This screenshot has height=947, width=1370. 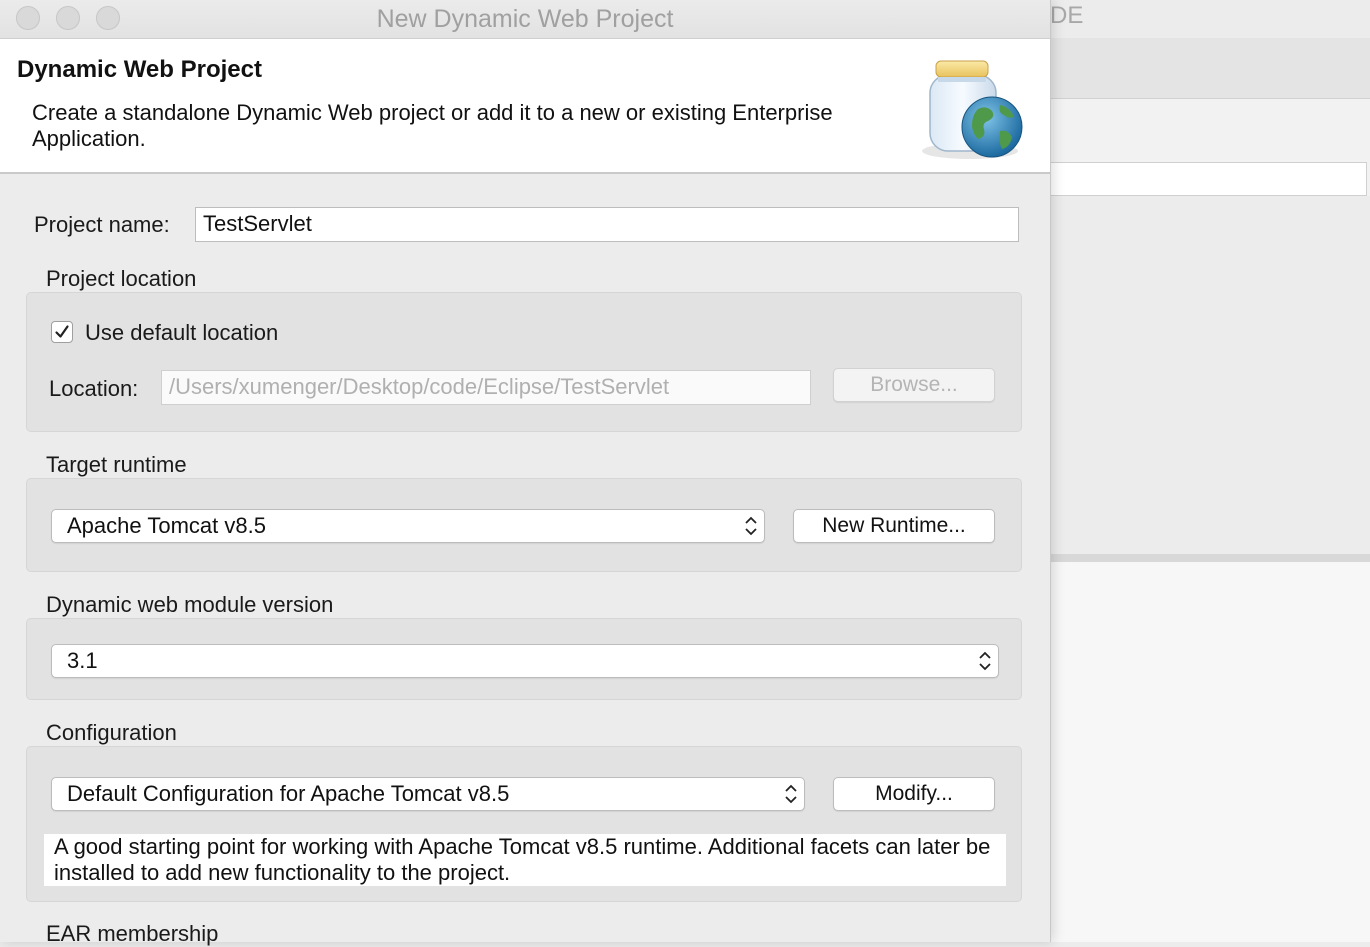 I want to click on dialog-title: New Dynamic Web Project, so click(x=525, y=19).